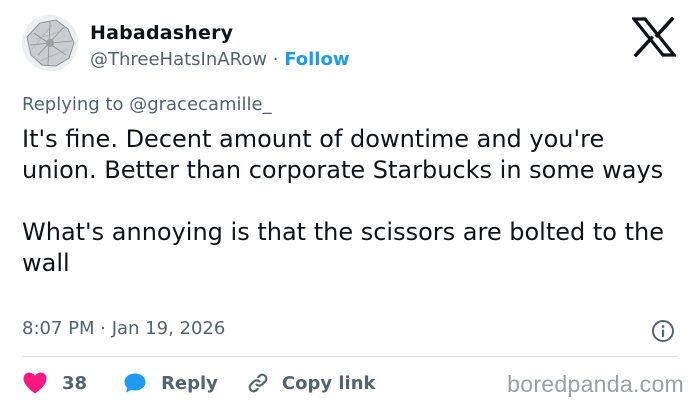  What do you see at coordinates (328, 383) in the screenshot?
I see `copy-link-label: Copy link` at bounding box center [328, 383].